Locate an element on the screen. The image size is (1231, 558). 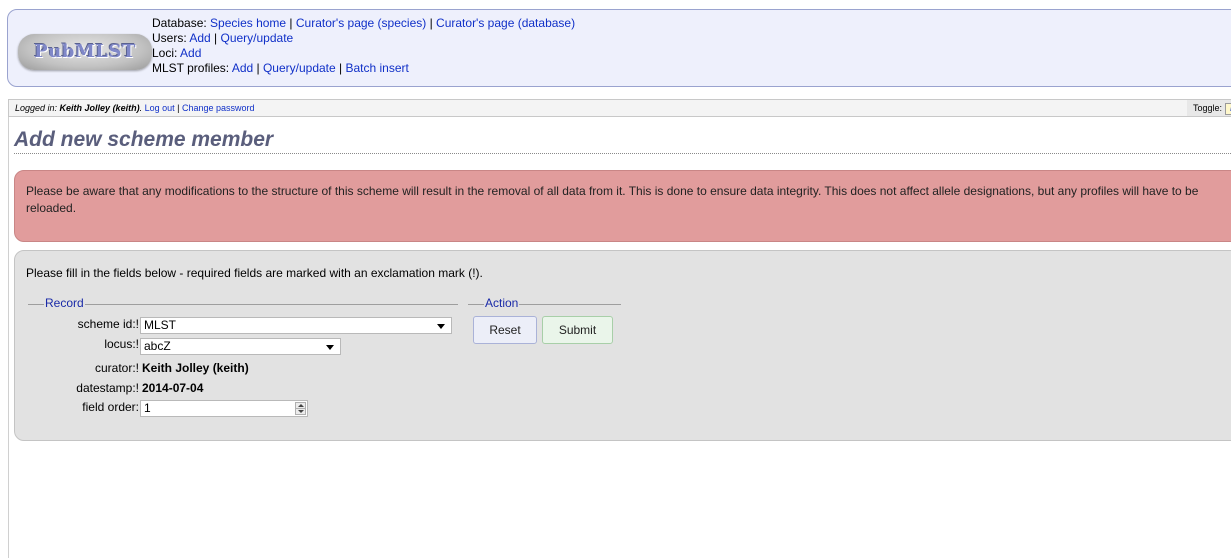
nav-label-loci: Loci: is located at coordinates (165, 53).